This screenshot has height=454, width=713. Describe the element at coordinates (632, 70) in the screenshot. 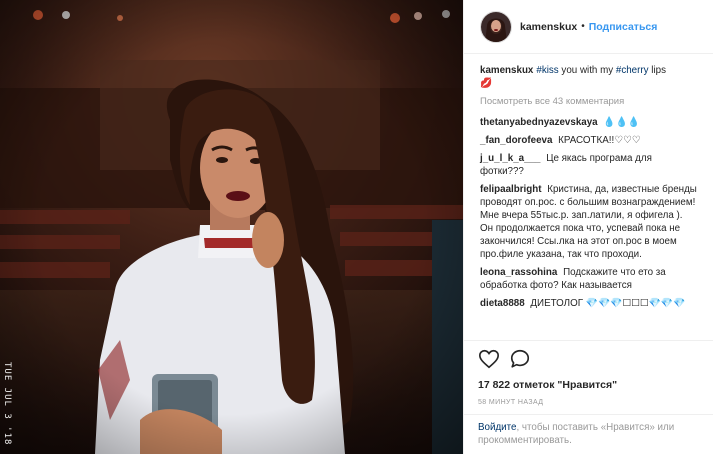

I see `hashtag-link: #cherry` at that location.